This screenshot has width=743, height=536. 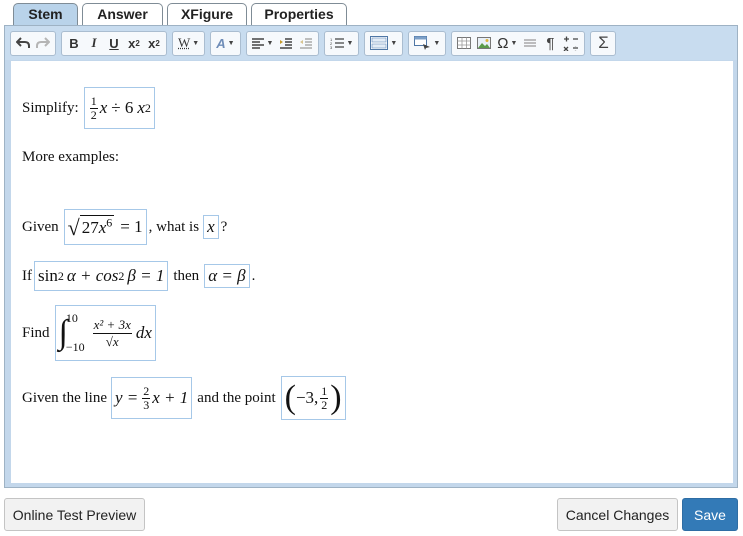 I want to click on superscript-mark: 2, so click(x=157, y=43).